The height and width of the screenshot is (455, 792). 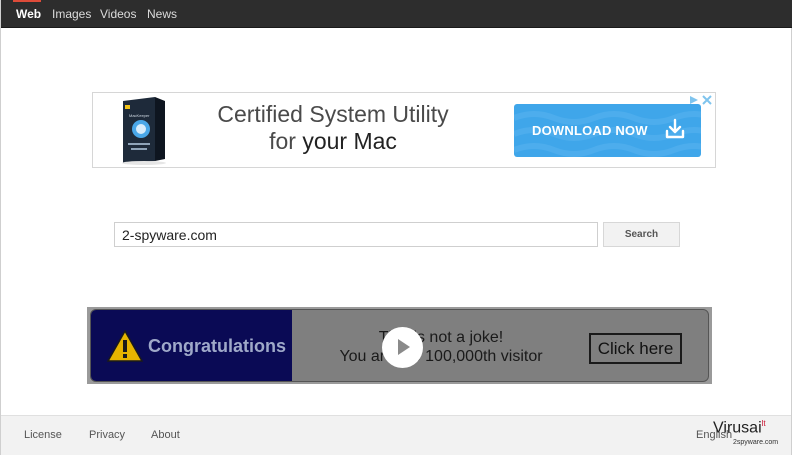 I want to click on warning-icon, so click(x=125, y=346).